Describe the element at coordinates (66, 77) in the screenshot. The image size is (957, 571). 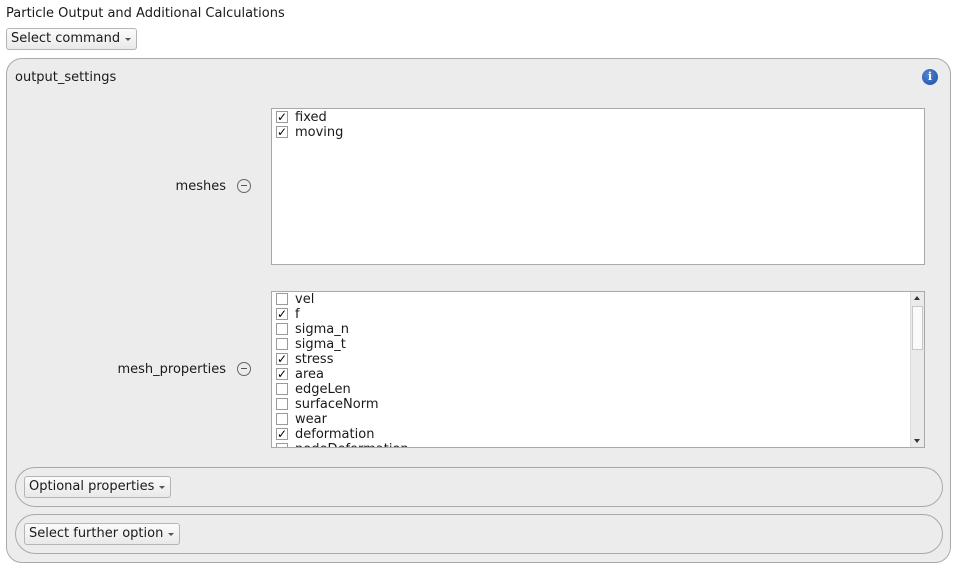
I see `output-settings-label: output_settings` at that location.